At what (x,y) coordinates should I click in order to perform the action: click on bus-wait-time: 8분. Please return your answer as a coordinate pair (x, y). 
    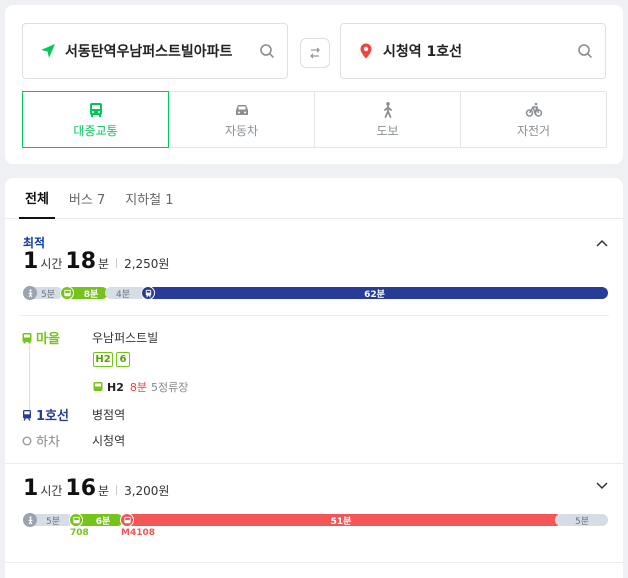
    Looking at the image, I should click on (138, 387).